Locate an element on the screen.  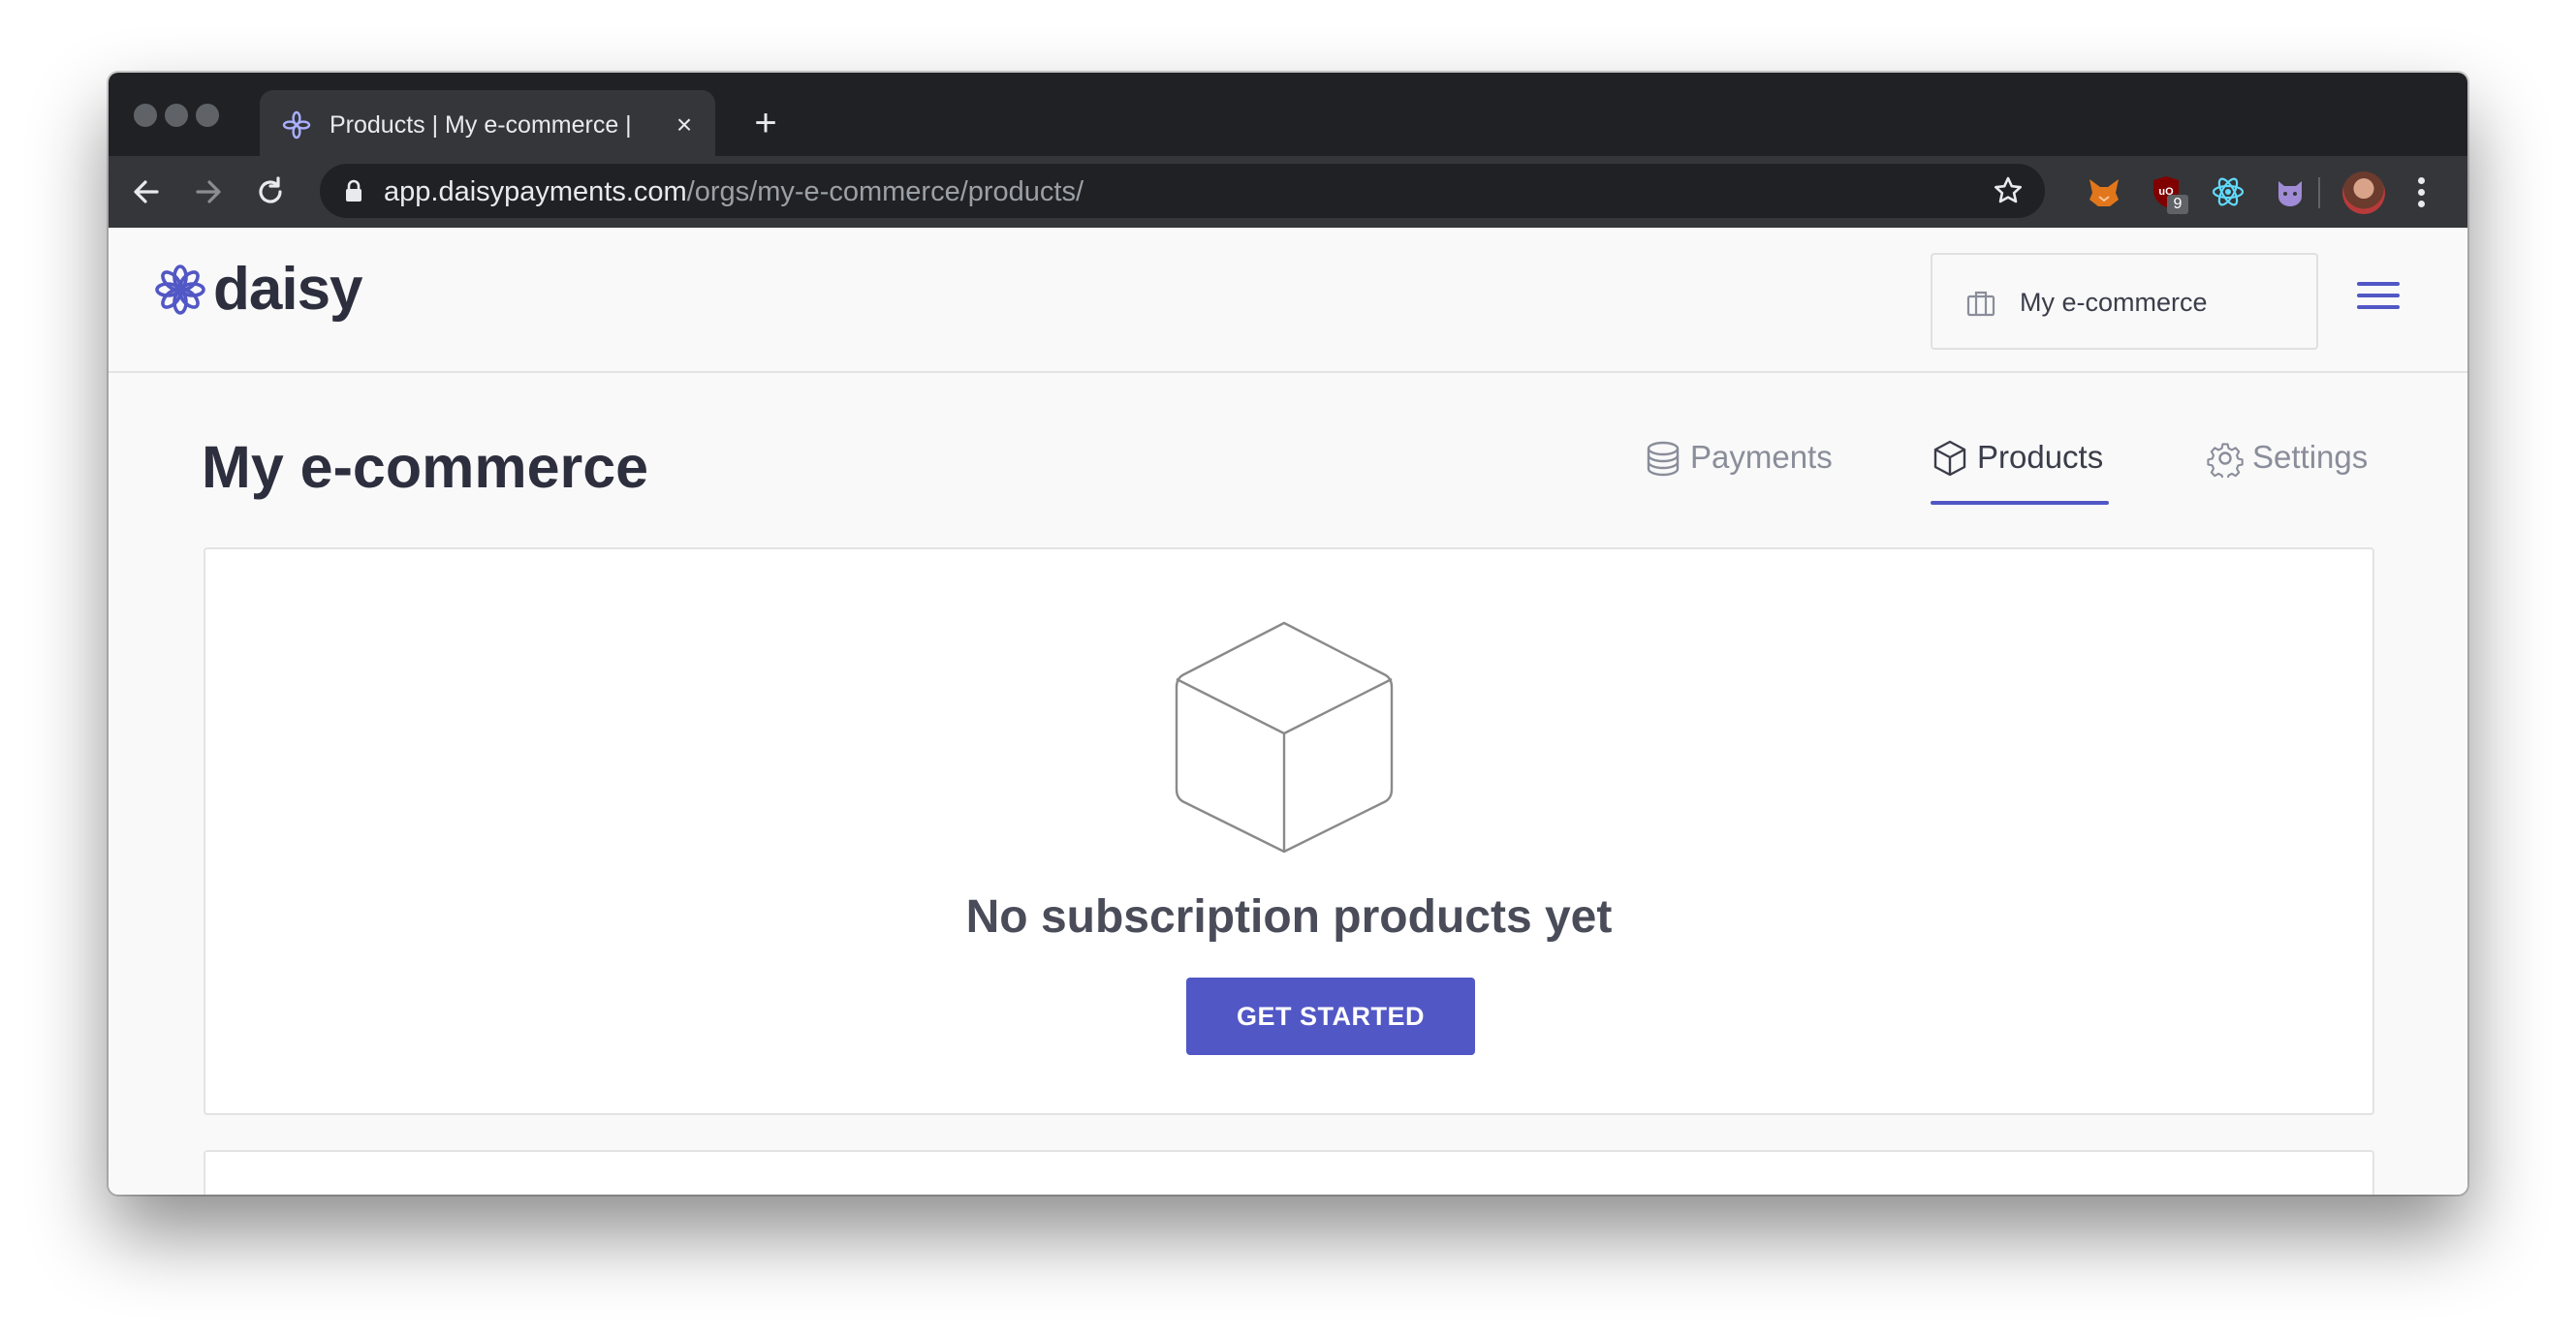
reload-icon is located at coordinates (270, 191).